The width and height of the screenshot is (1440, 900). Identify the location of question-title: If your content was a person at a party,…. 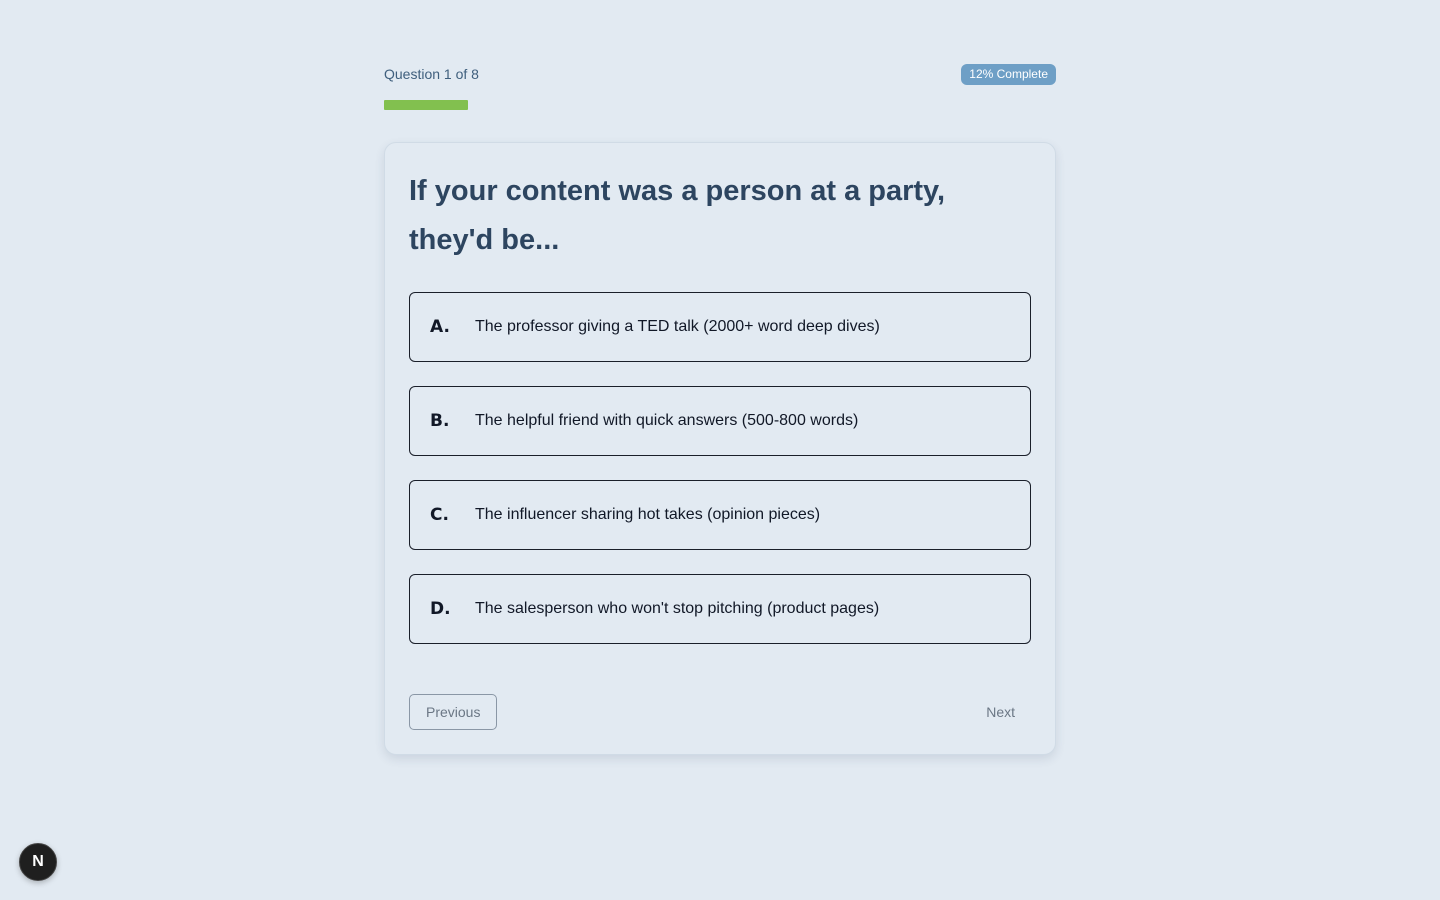
(677, 215).